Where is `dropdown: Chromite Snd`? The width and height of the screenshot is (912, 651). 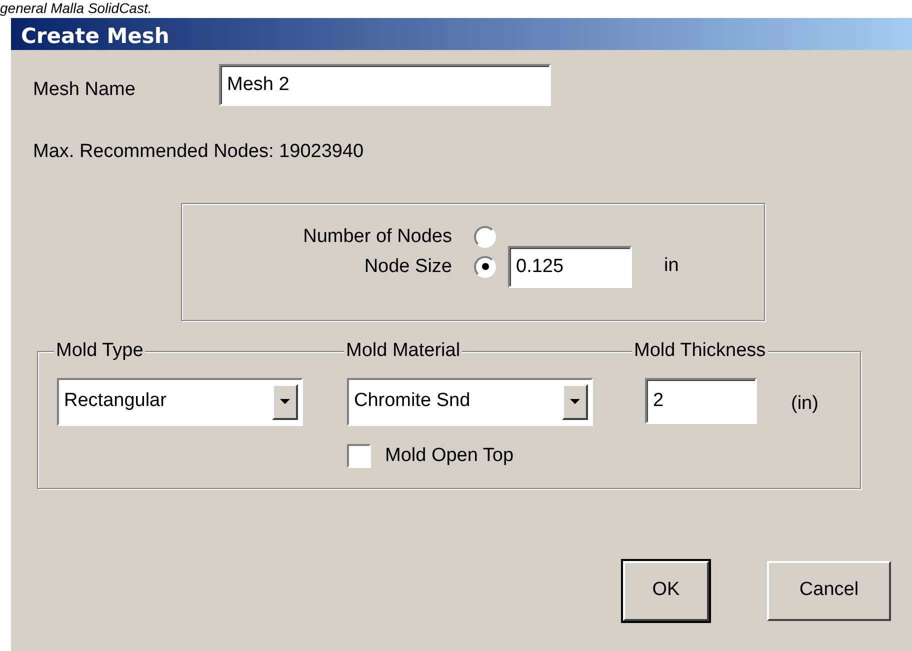 dropdown: Chromite Snd is located at coordinates (470, 402).